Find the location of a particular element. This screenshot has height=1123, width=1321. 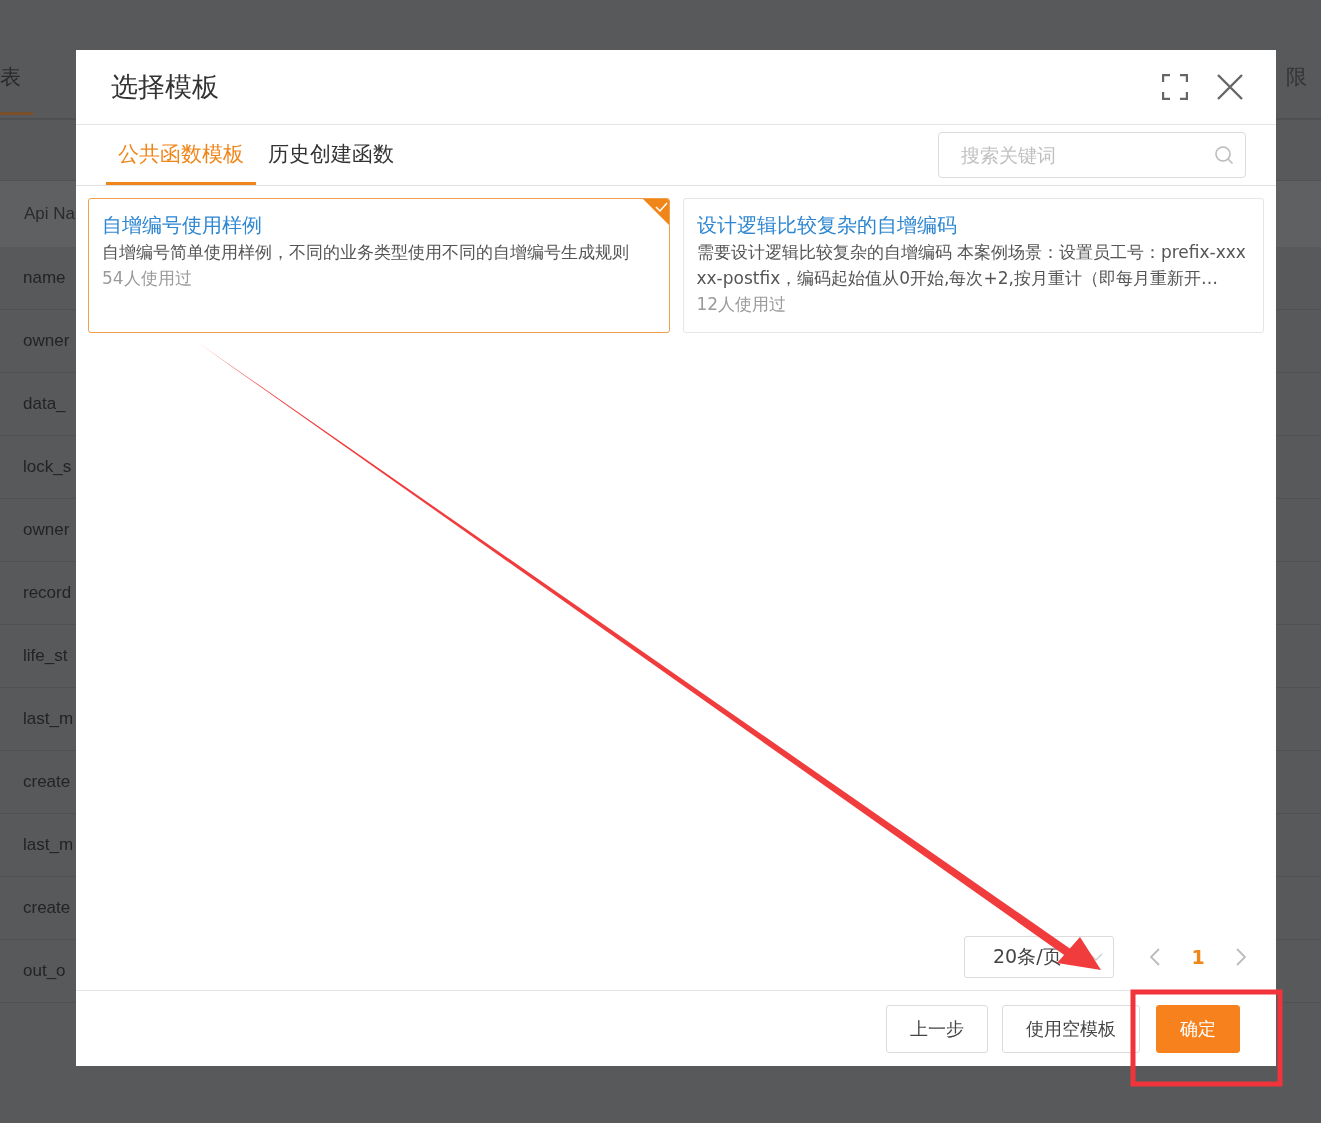

table-cell: data_ is located at coordinates (44, 404).